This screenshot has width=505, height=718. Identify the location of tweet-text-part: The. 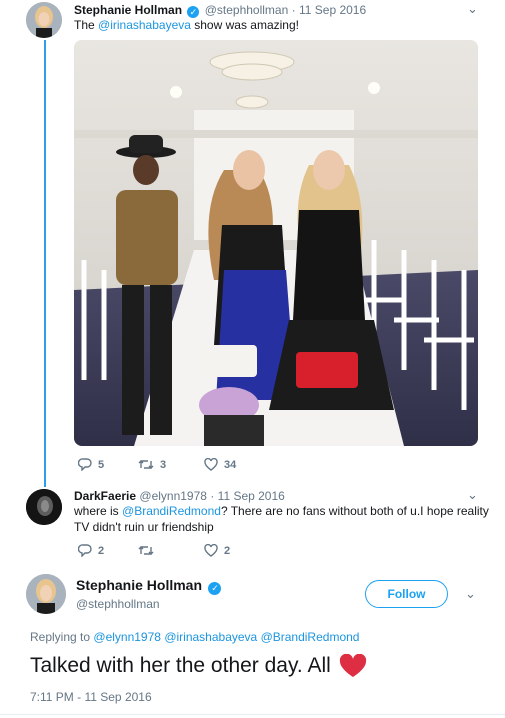
(86, 25).